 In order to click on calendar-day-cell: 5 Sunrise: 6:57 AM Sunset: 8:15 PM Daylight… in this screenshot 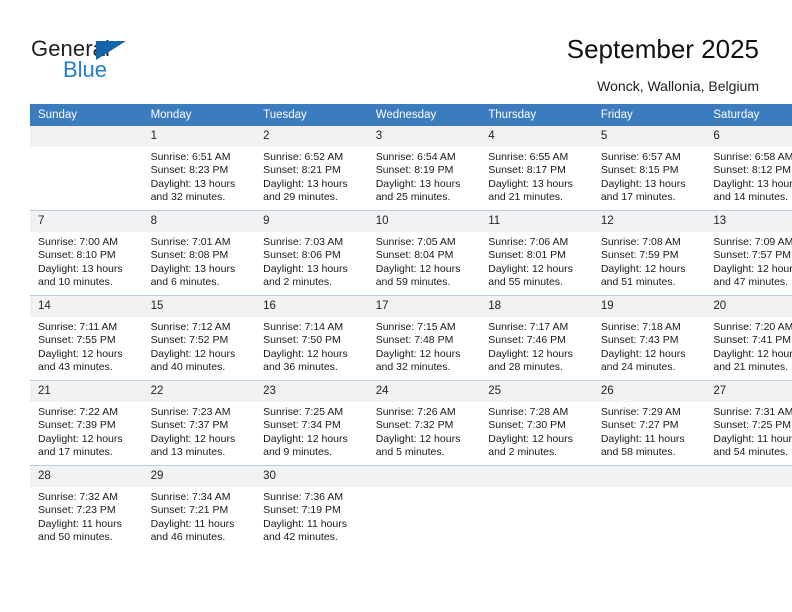, I will do `click(649, 168)`.